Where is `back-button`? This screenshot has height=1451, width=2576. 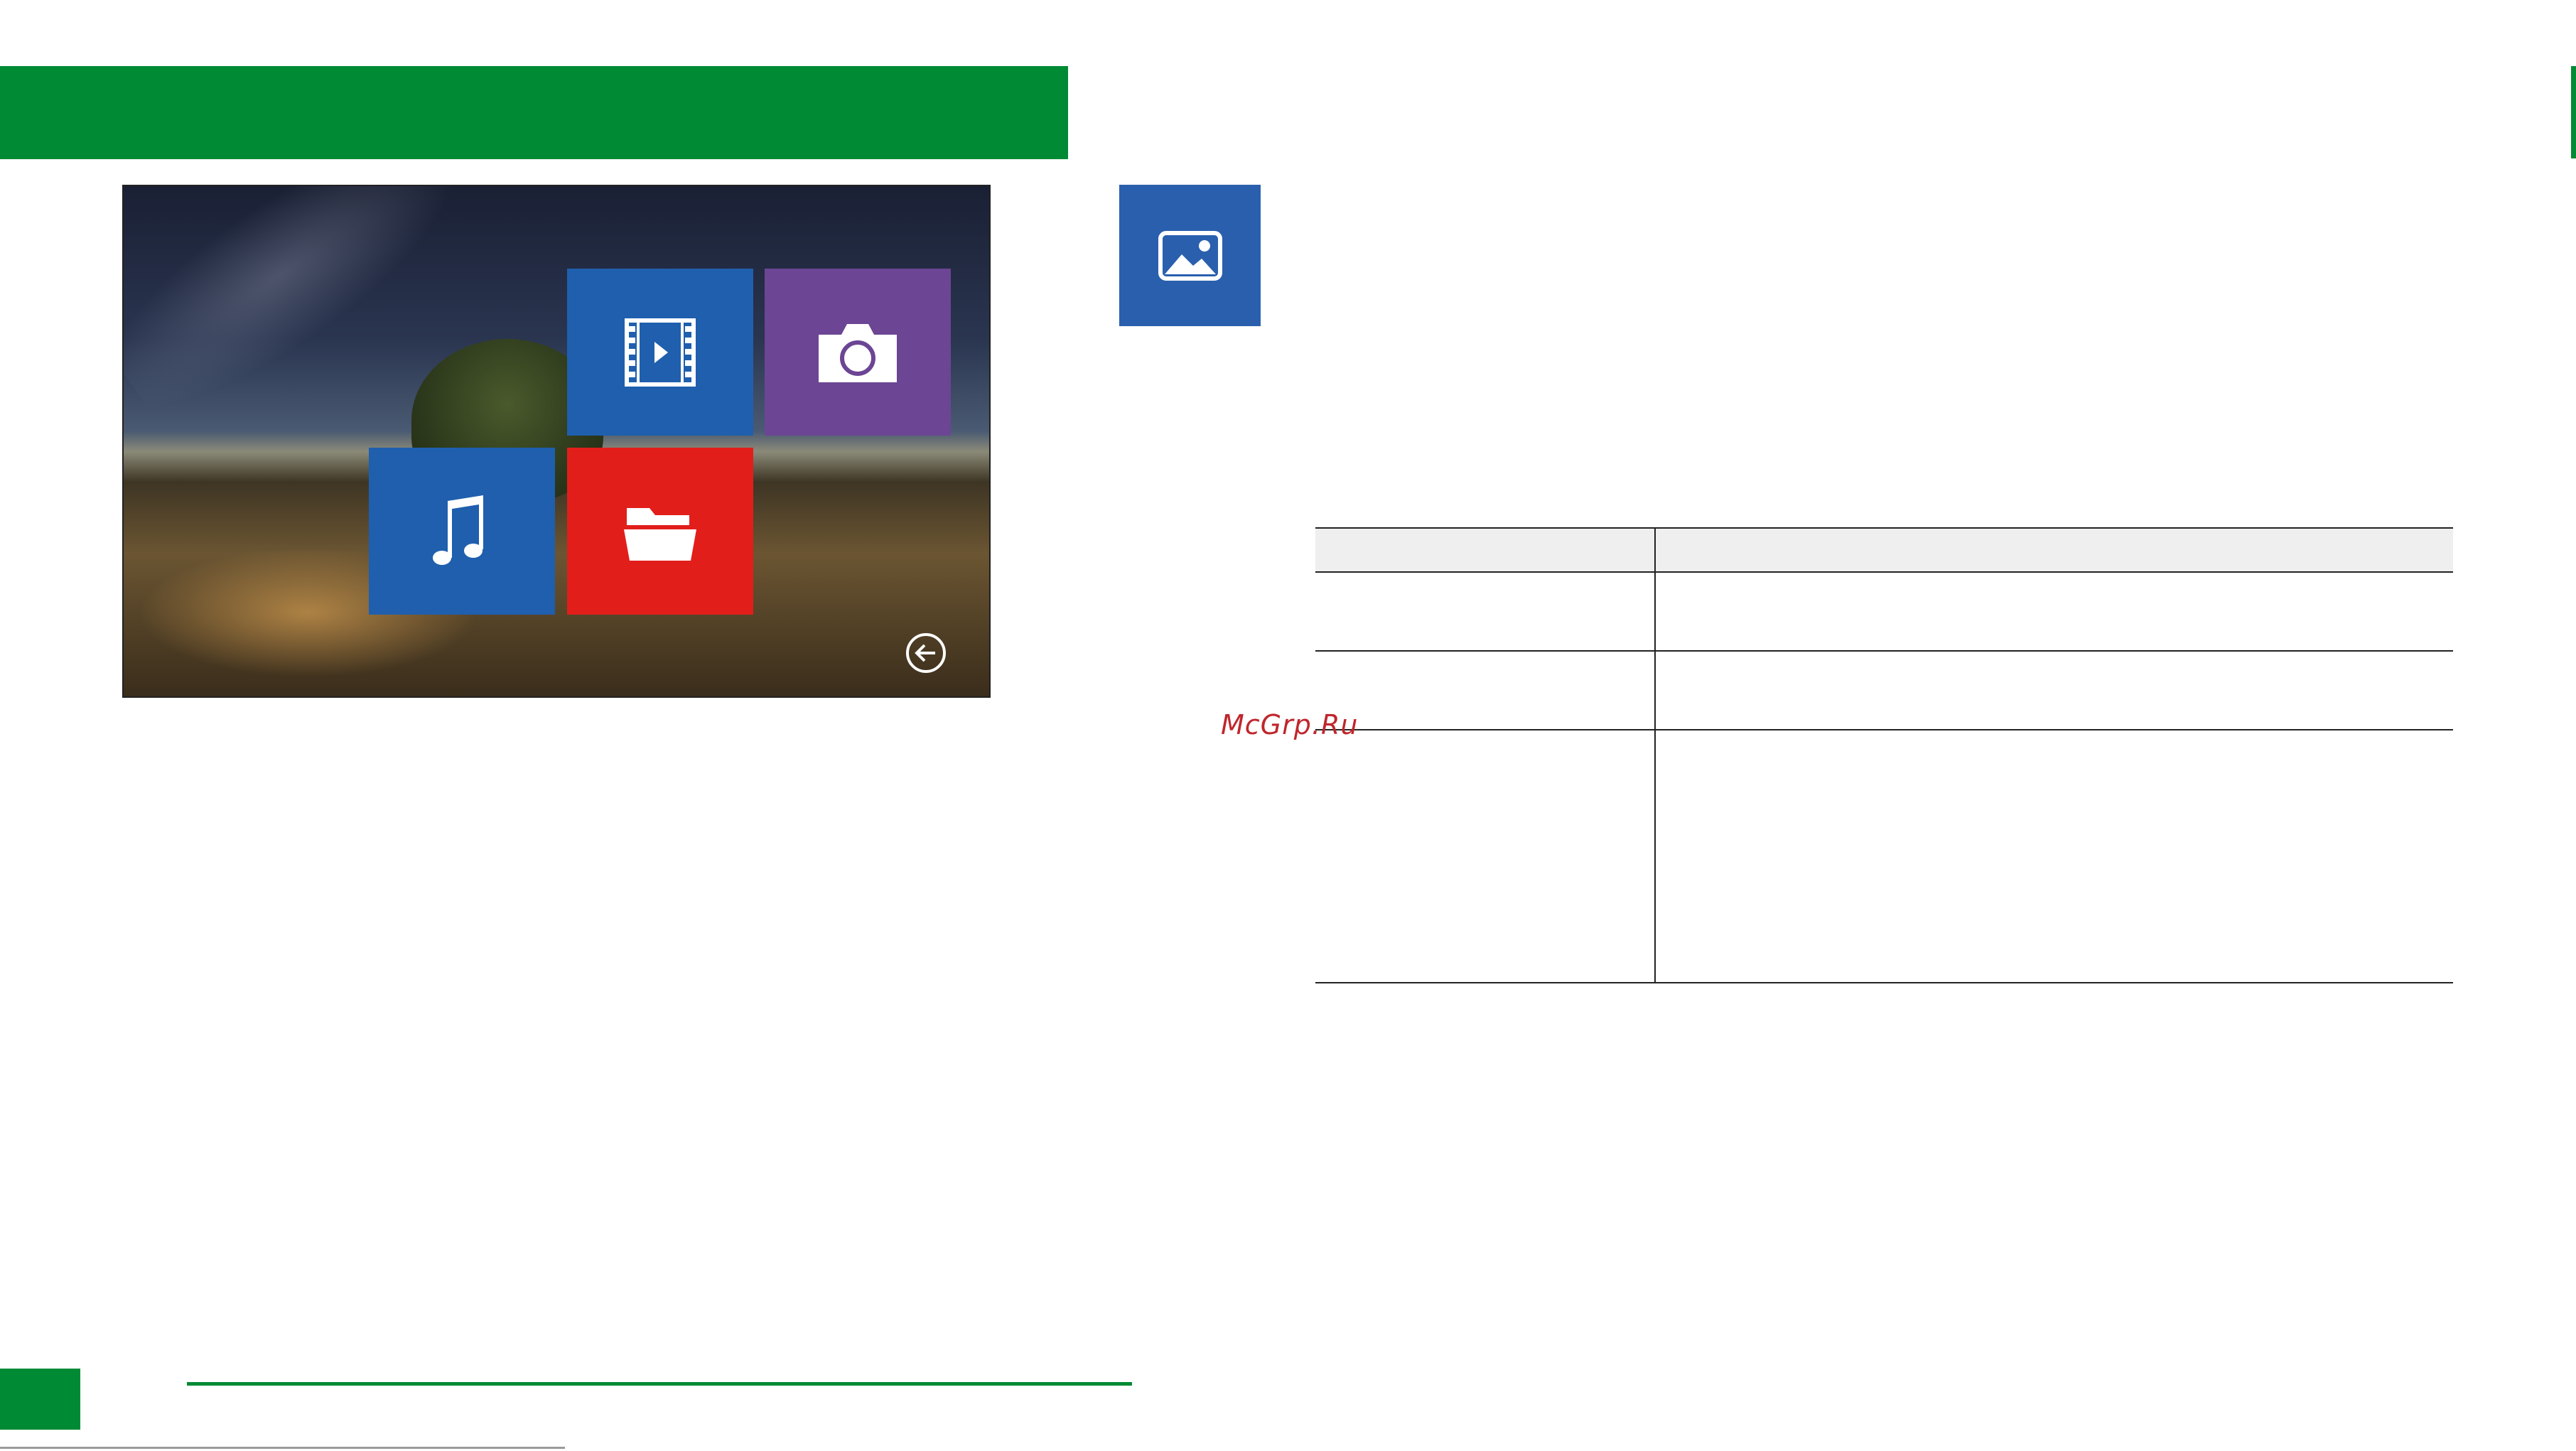 back-button is located at coordinates (926, 653).